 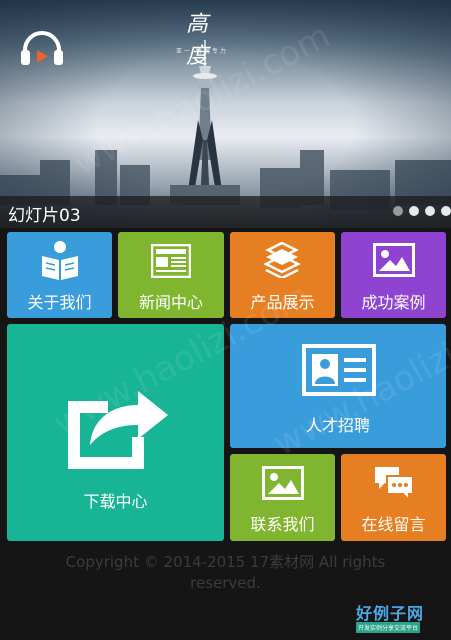 I want to click on tile-news-center: 新闻中心, so click(x=171, y=275).